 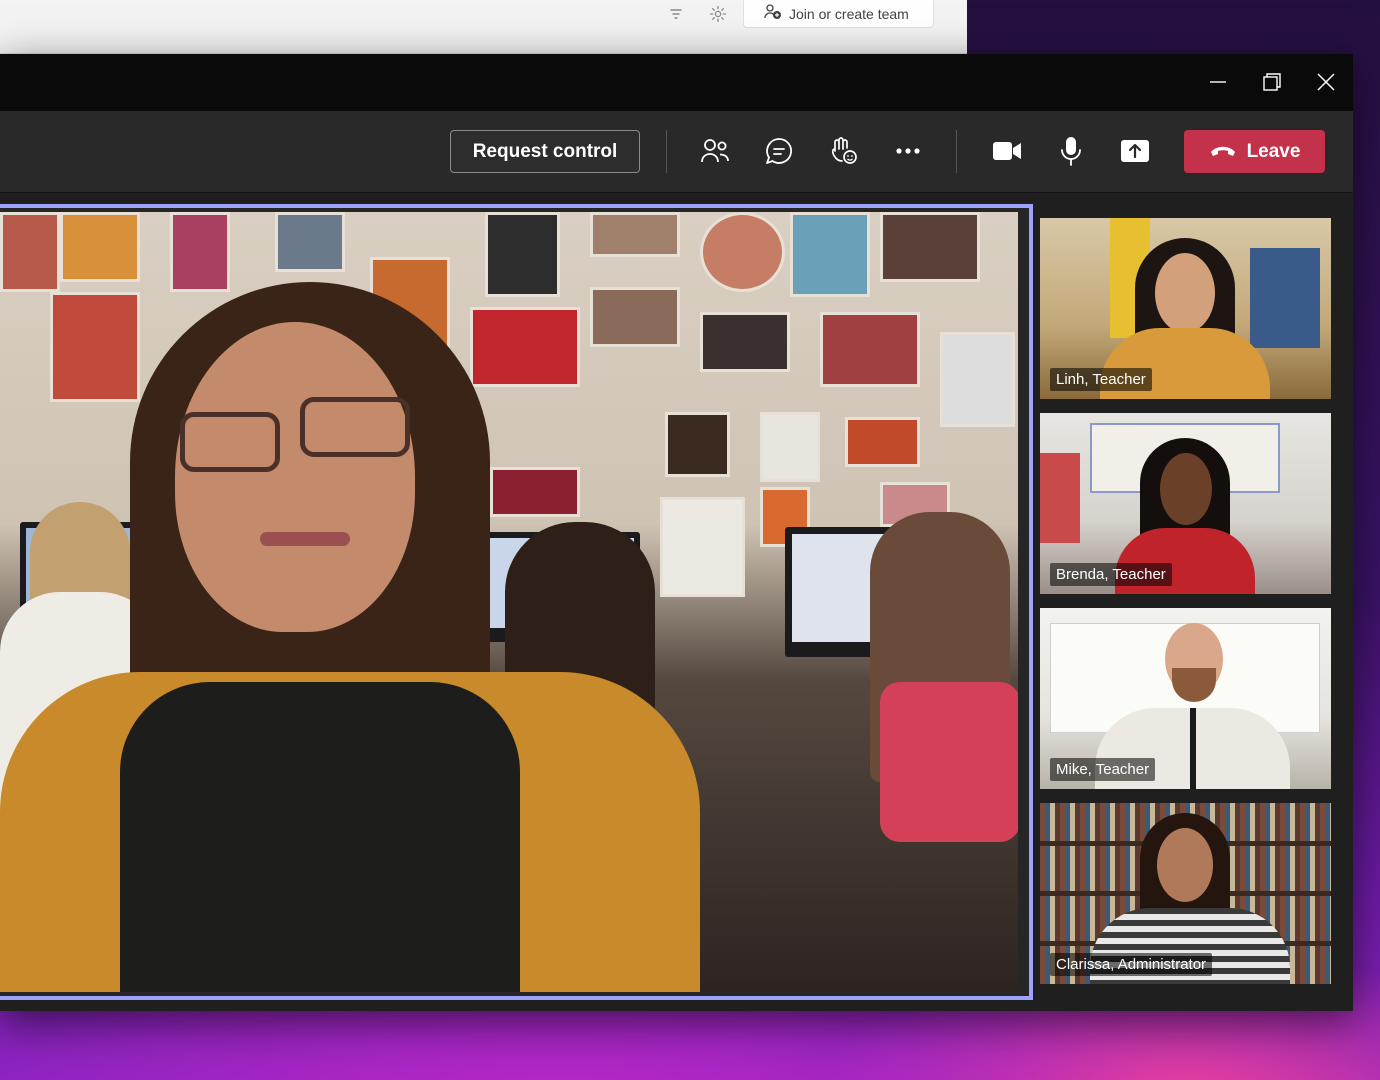 What do you see at coordinates (949, 762) in the screenshot?
I see `student-silhouette` at bounding box center [949, 762].